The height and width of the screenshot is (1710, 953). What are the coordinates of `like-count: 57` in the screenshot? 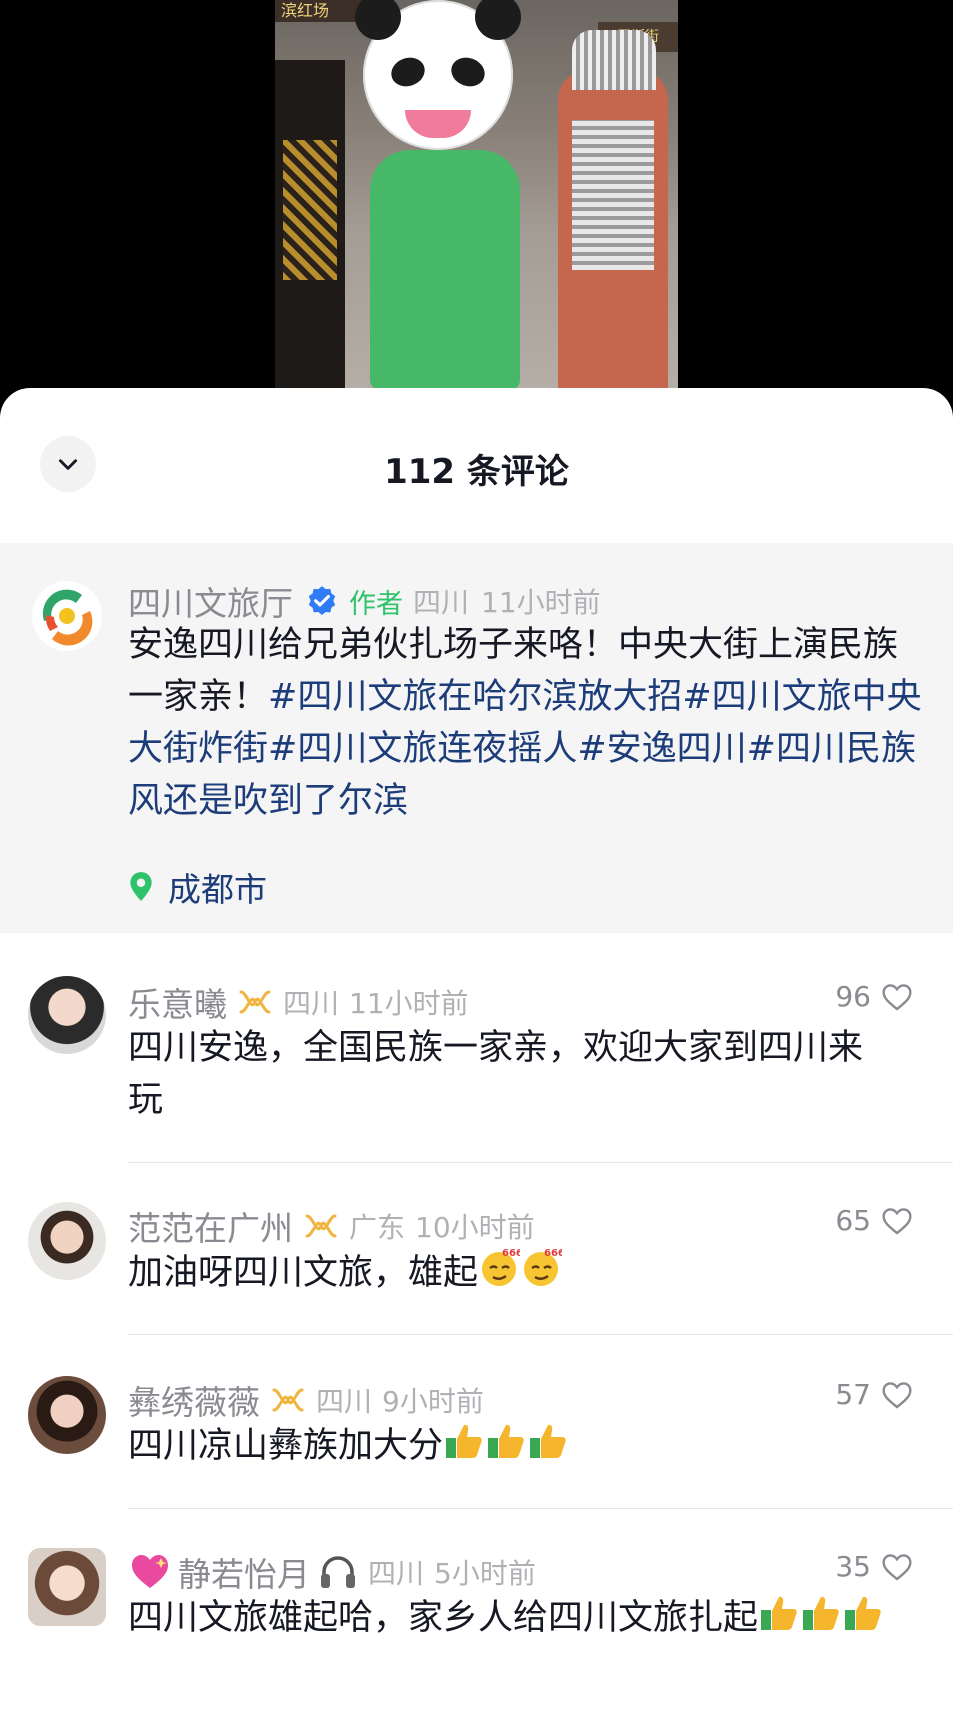 It's located at (853, 1394).